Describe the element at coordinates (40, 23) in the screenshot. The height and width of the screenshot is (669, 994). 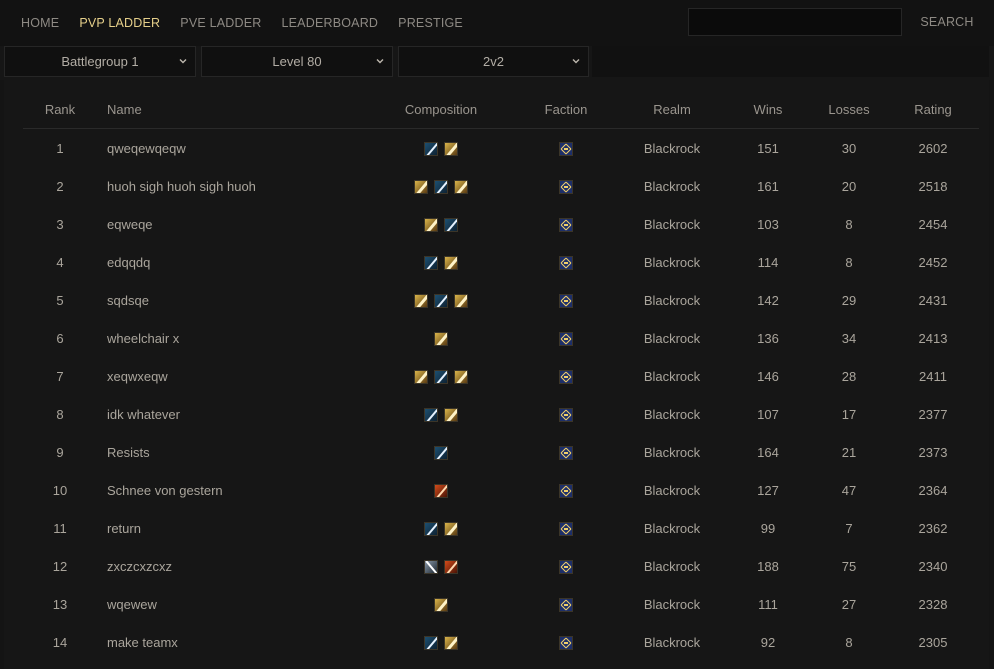
I see `nav-home: HOME` at that location.